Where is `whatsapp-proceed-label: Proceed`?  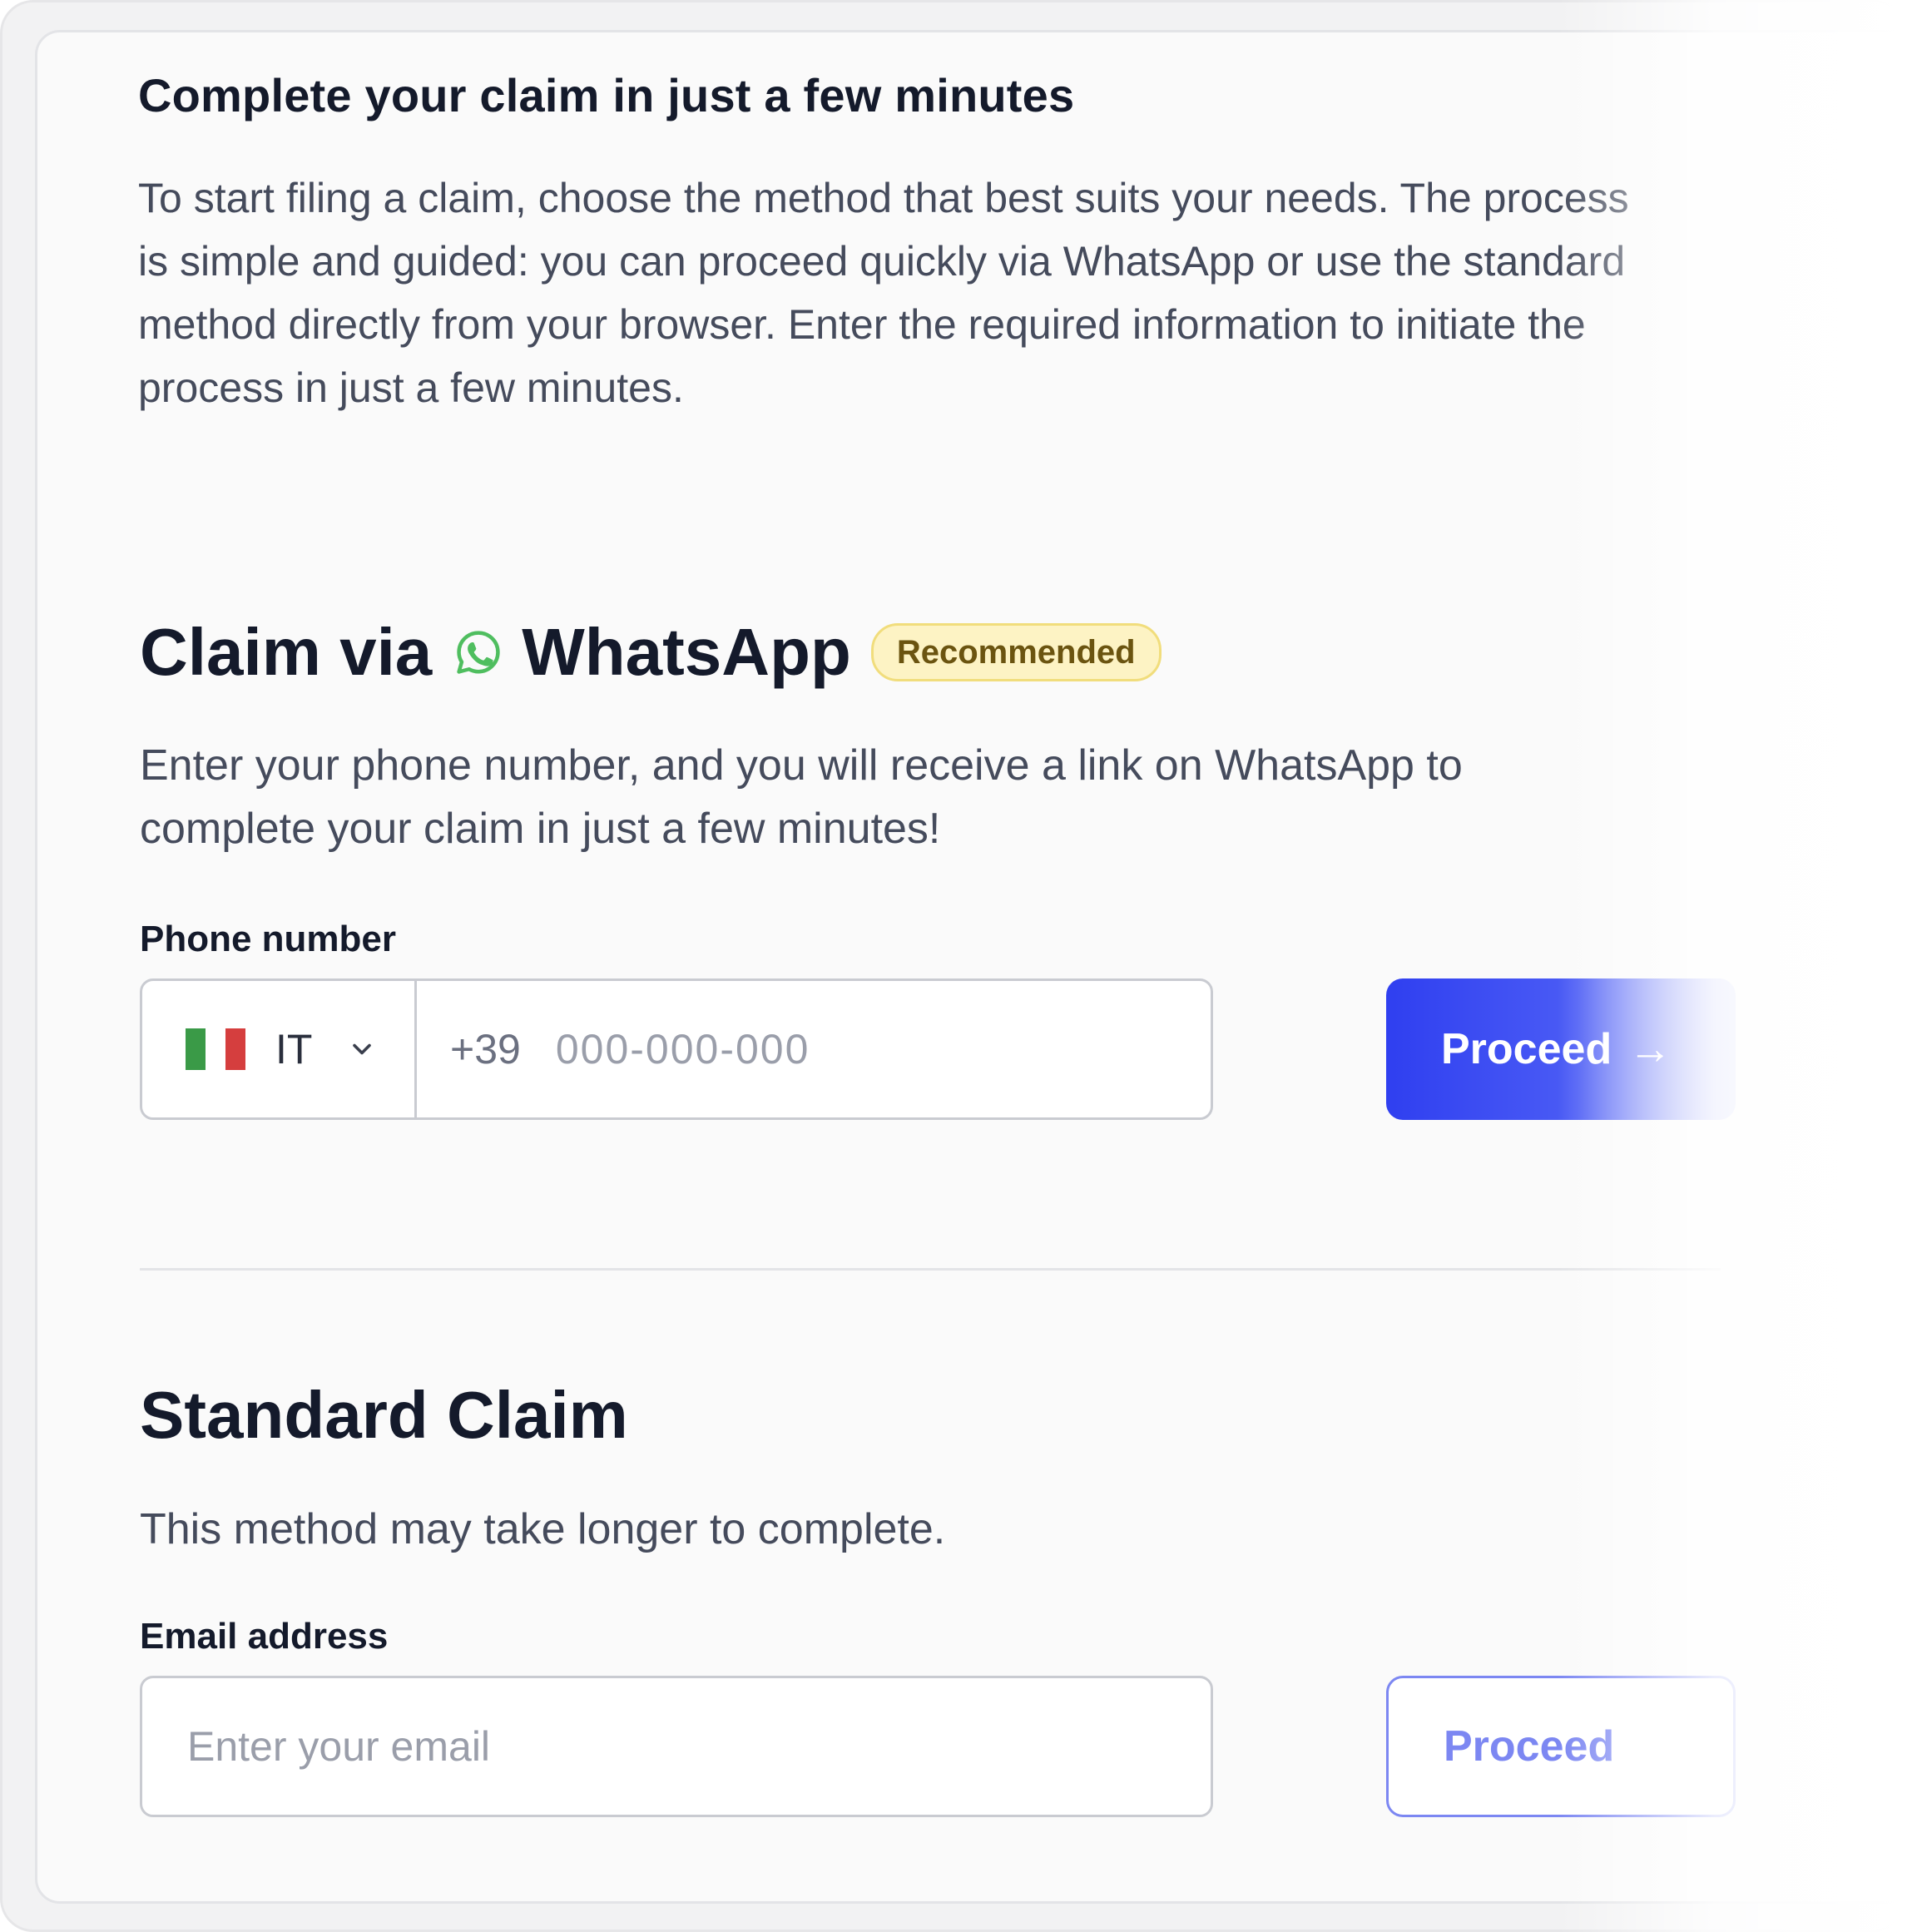 whatsapp-proceed-label: Proceed is located at coordinates (1526, 1049).